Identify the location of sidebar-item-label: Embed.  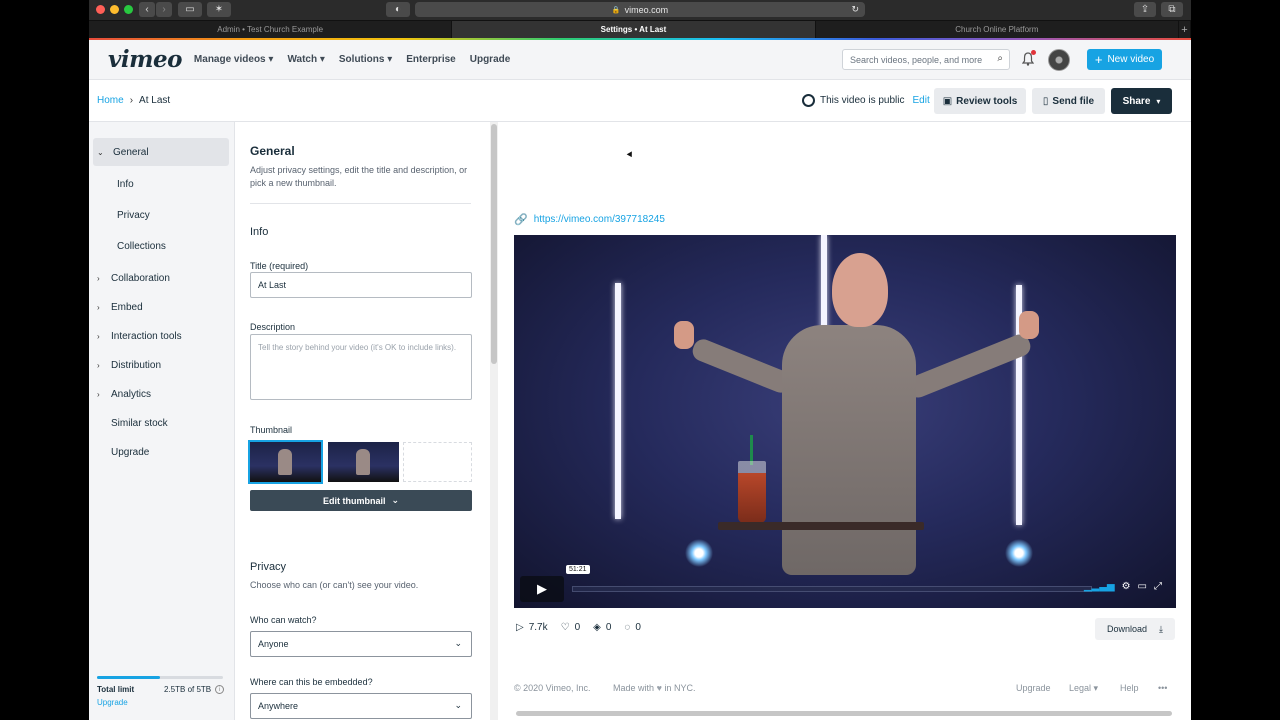
(127, 307).